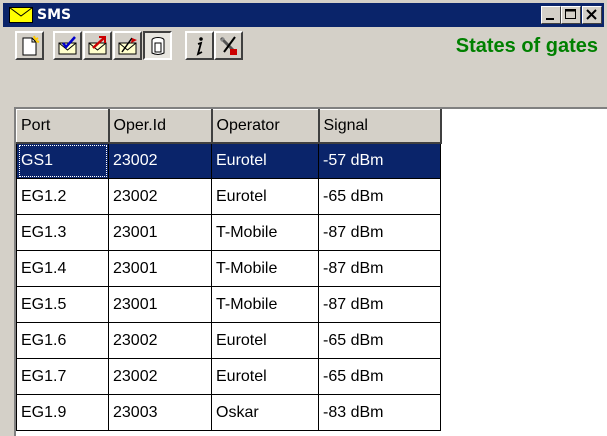  Describe the element at coordinates (62, 268) in the screenshot. I see `cell-port: EG1.4` at that location.